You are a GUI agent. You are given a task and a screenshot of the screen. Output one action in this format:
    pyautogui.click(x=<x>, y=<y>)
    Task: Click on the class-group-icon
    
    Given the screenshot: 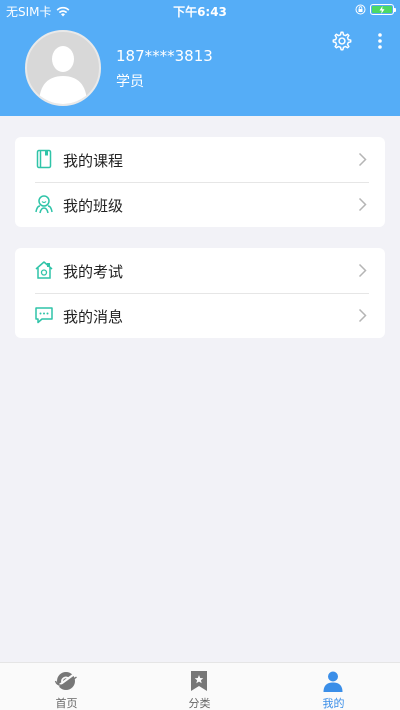 What is the action you would take?
    pyautogui.click(x=44, y=204)
    